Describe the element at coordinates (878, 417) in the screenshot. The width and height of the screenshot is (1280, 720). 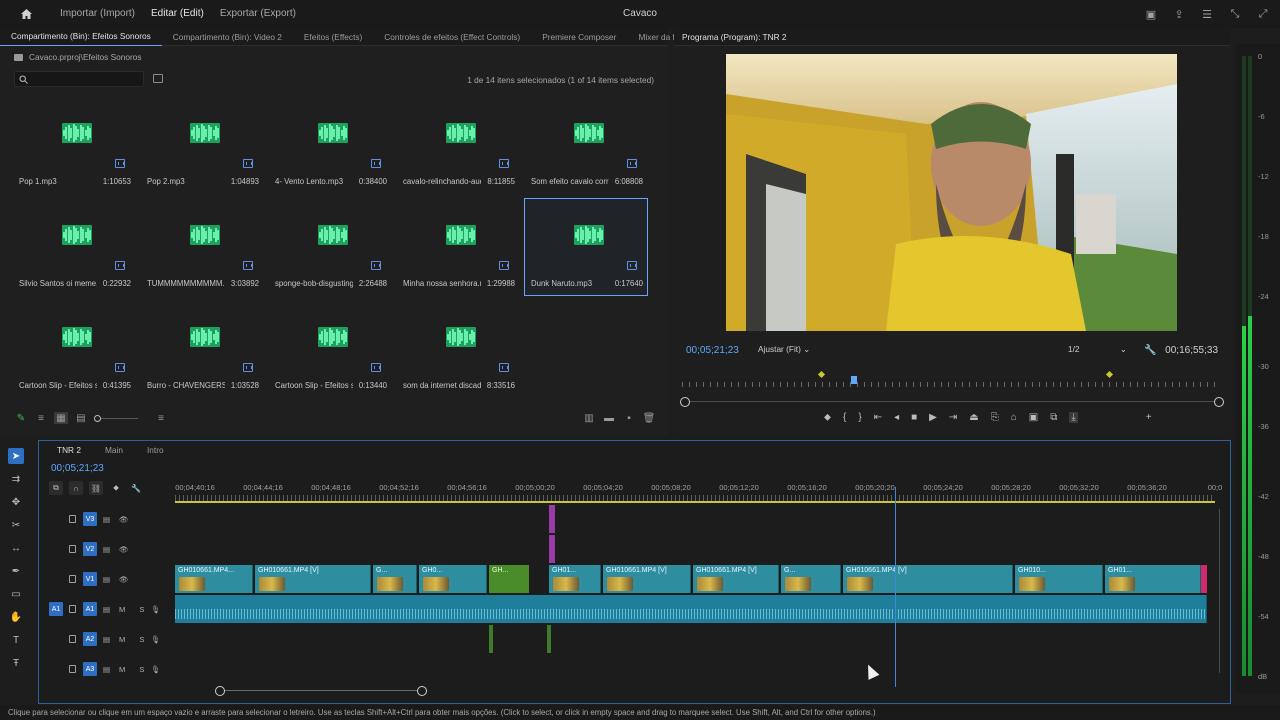
I see `go-to-in-icon: ⇤` at that location.